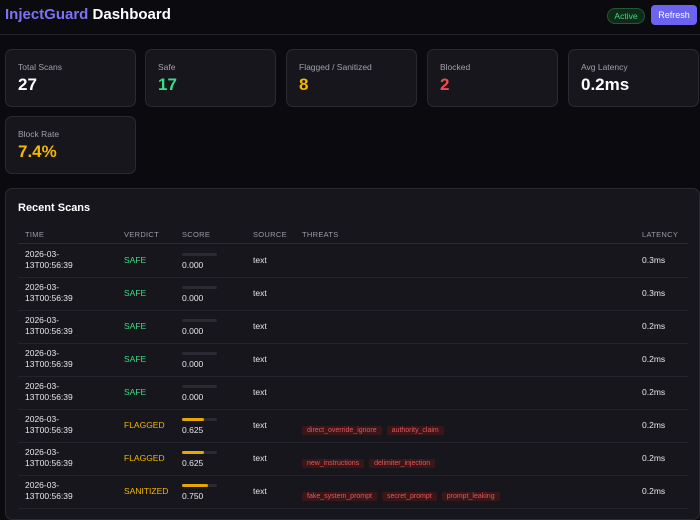  What do you see at coordinates (146, 491) in the screenshot?
I see `verdict-label: SANITIZED` at bounding box center [146, 491].